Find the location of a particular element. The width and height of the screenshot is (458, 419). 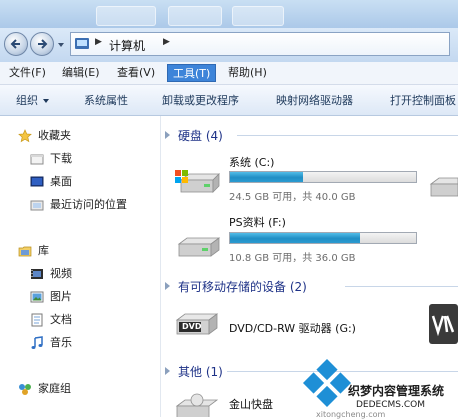

picture-icon is located at coordinates (37, 297).